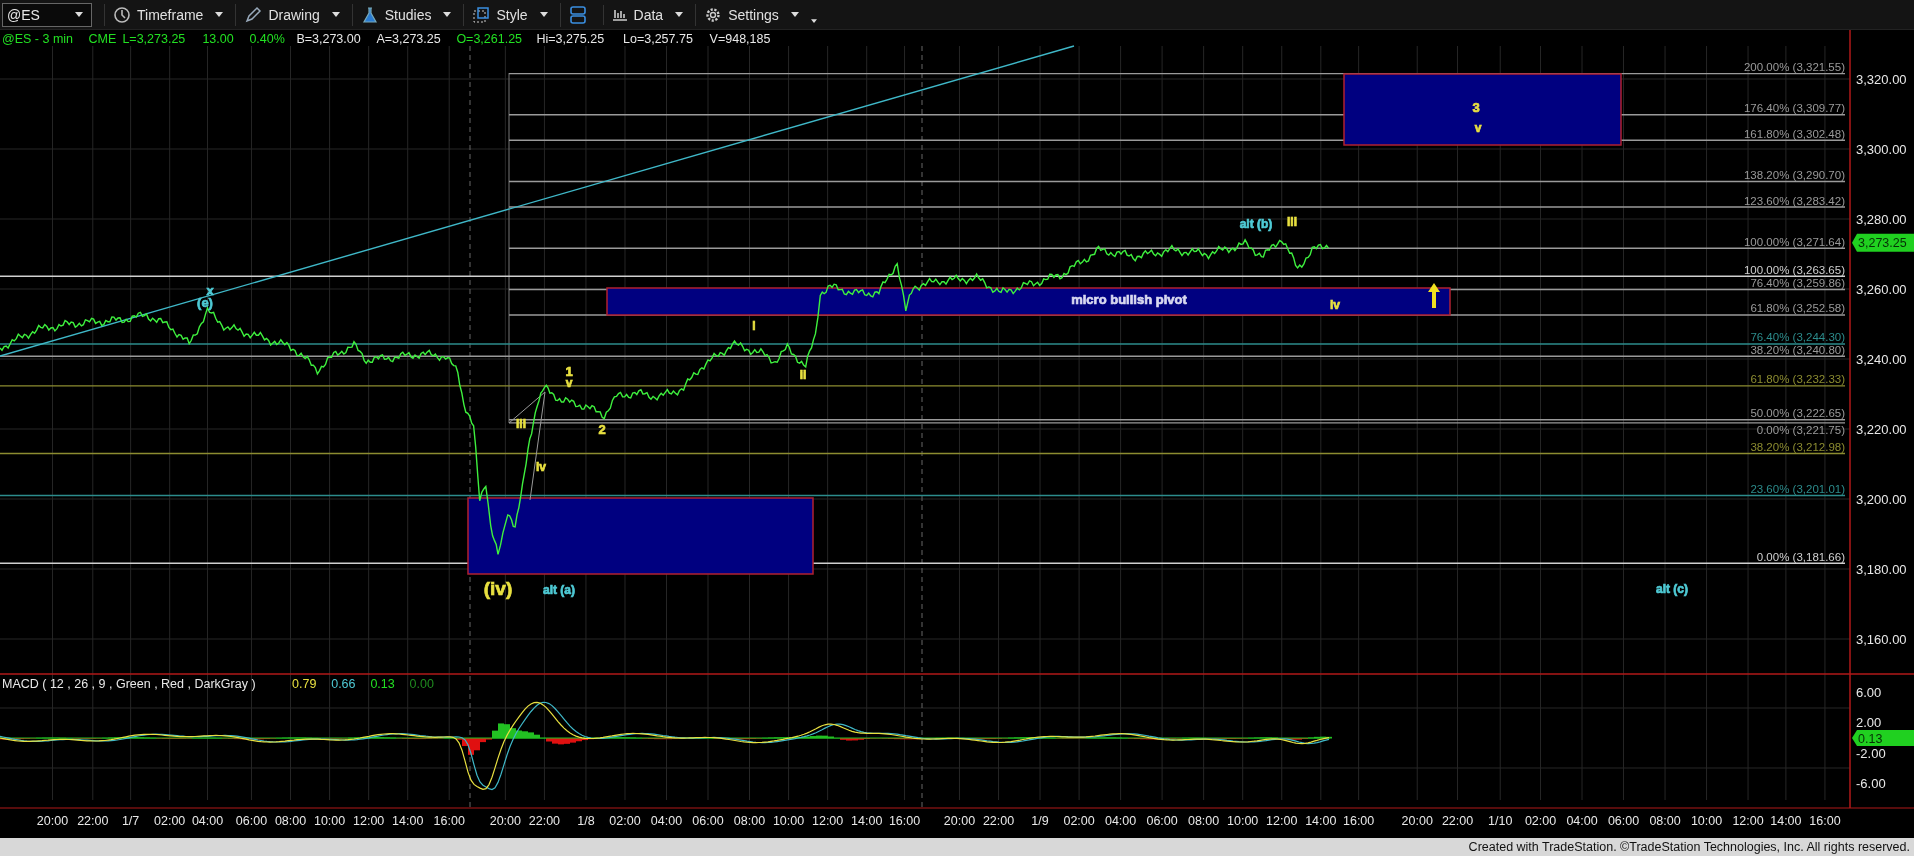 The height and width of the screenshot is (856, 1914). I want to click on wave-label: ii, so click(803, 375).